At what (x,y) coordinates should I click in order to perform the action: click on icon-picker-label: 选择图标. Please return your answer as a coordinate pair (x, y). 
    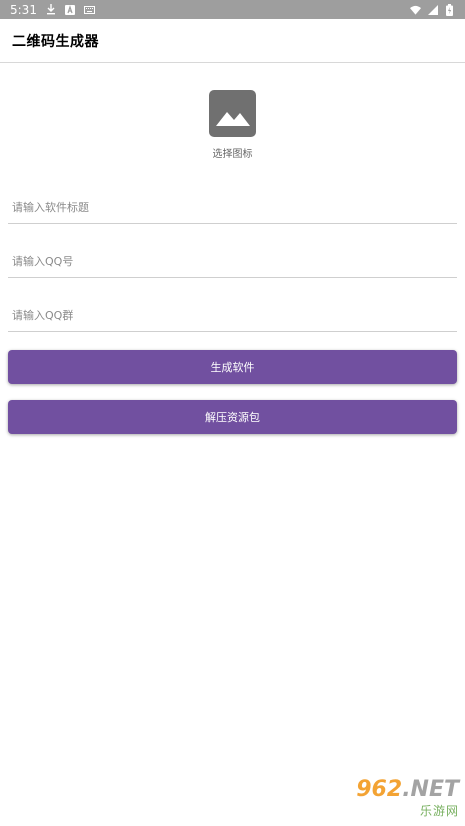
    Looking at the image, I should click on (232, 154).